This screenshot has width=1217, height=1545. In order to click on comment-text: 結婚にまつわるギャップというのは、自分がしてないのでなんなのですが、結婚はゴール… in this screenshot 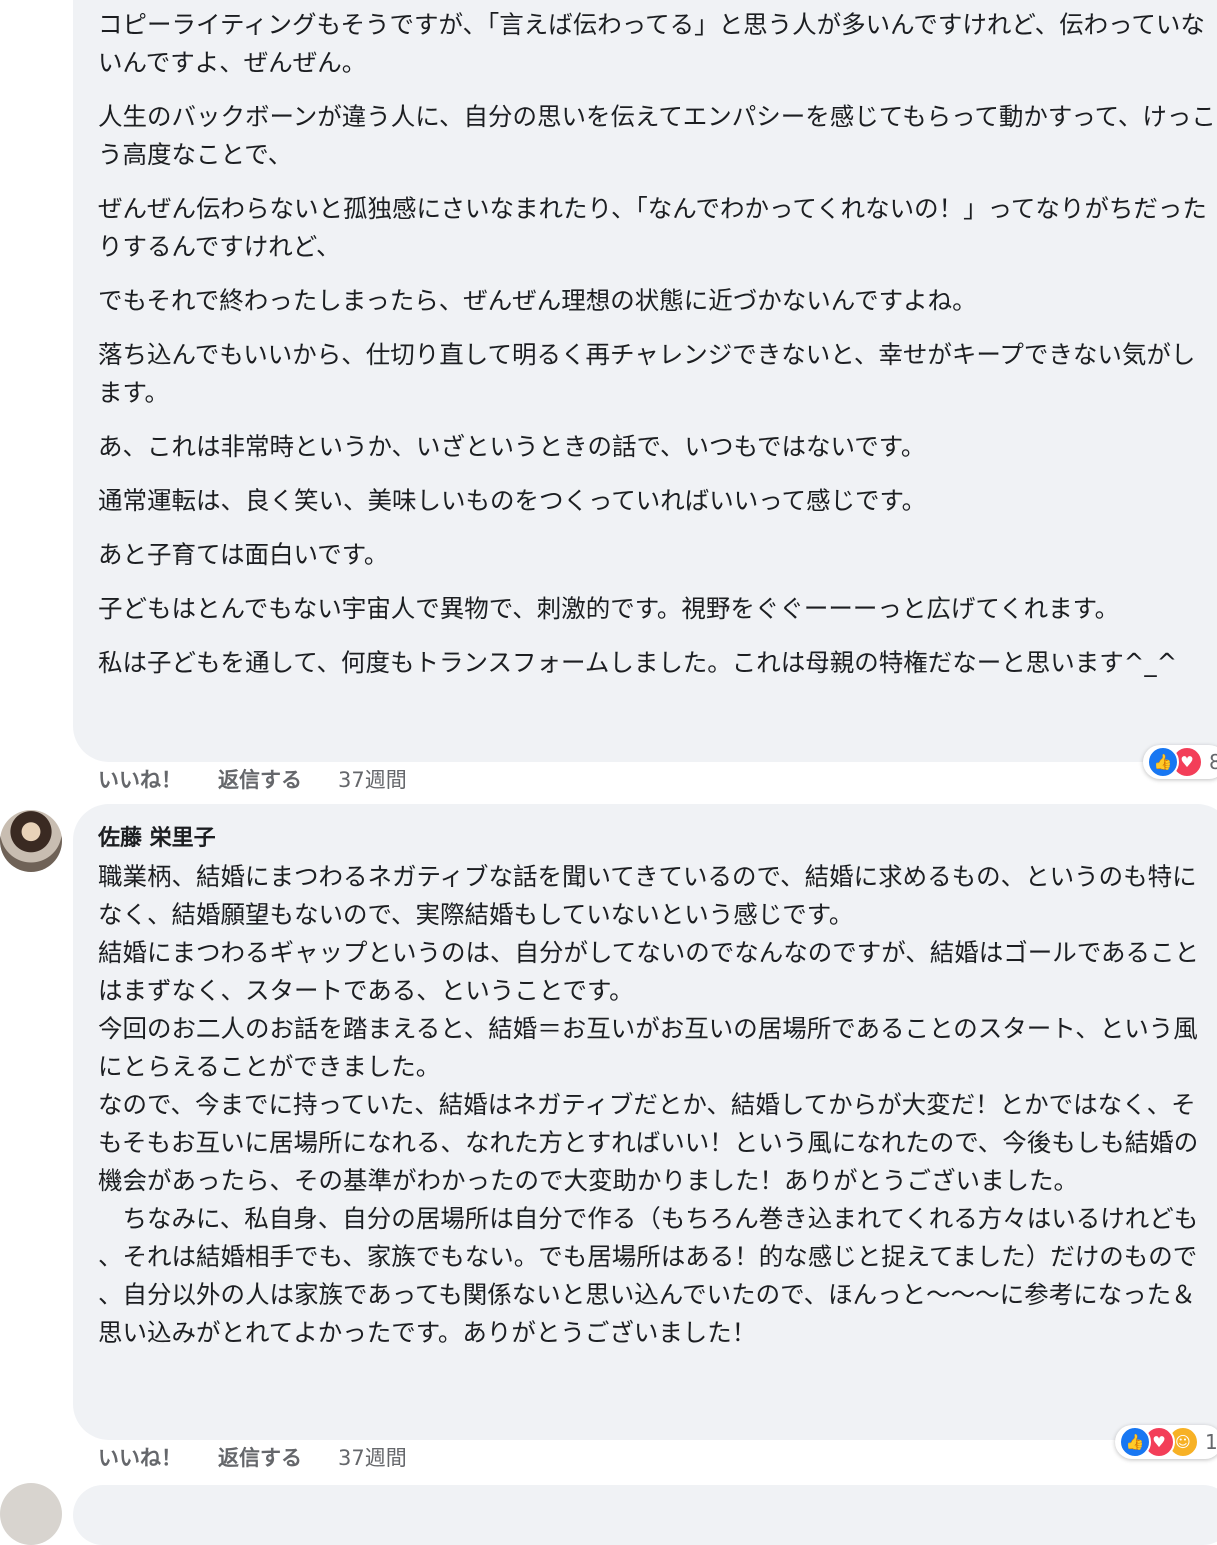, I will do `click(649, 971)`.